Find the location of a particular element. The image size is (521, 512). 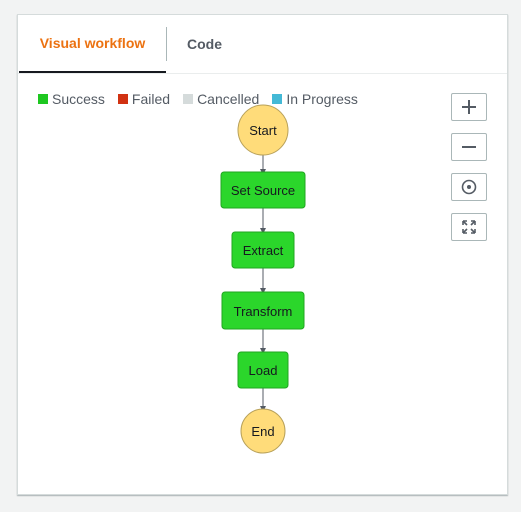

state-label: Extract is located at coordinates (263, 250).